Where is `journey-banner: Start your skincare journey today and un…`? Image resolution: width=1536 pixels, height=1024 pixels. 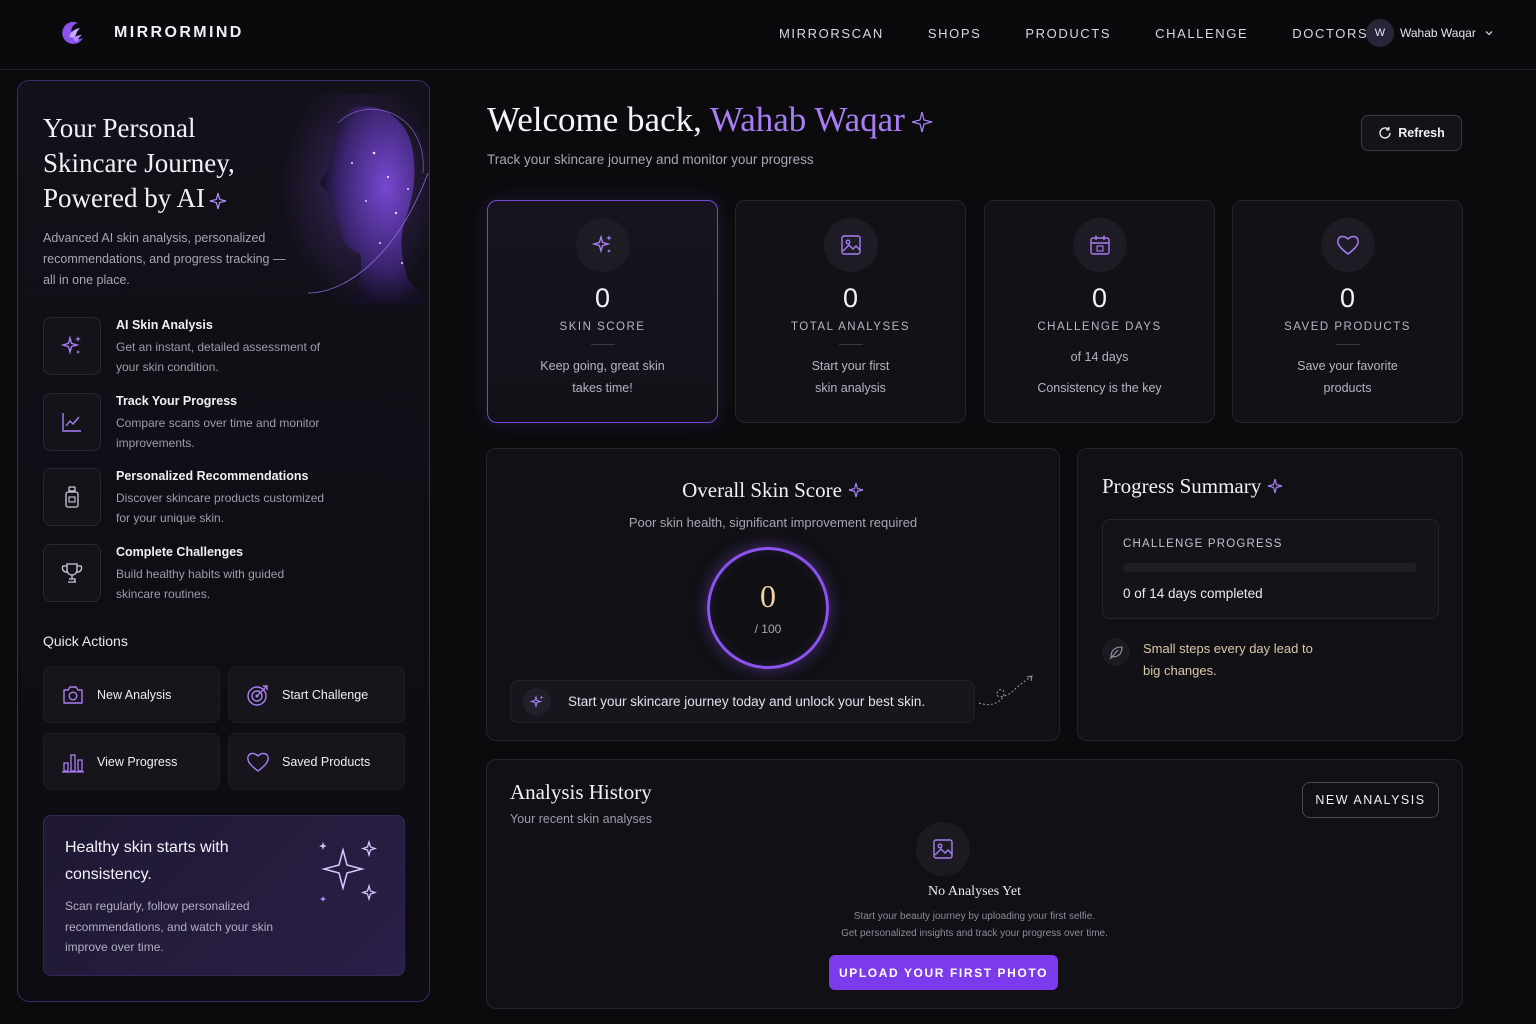
journey-banner: Start your skincare journey today and un… is located at coordinates (742, 701).